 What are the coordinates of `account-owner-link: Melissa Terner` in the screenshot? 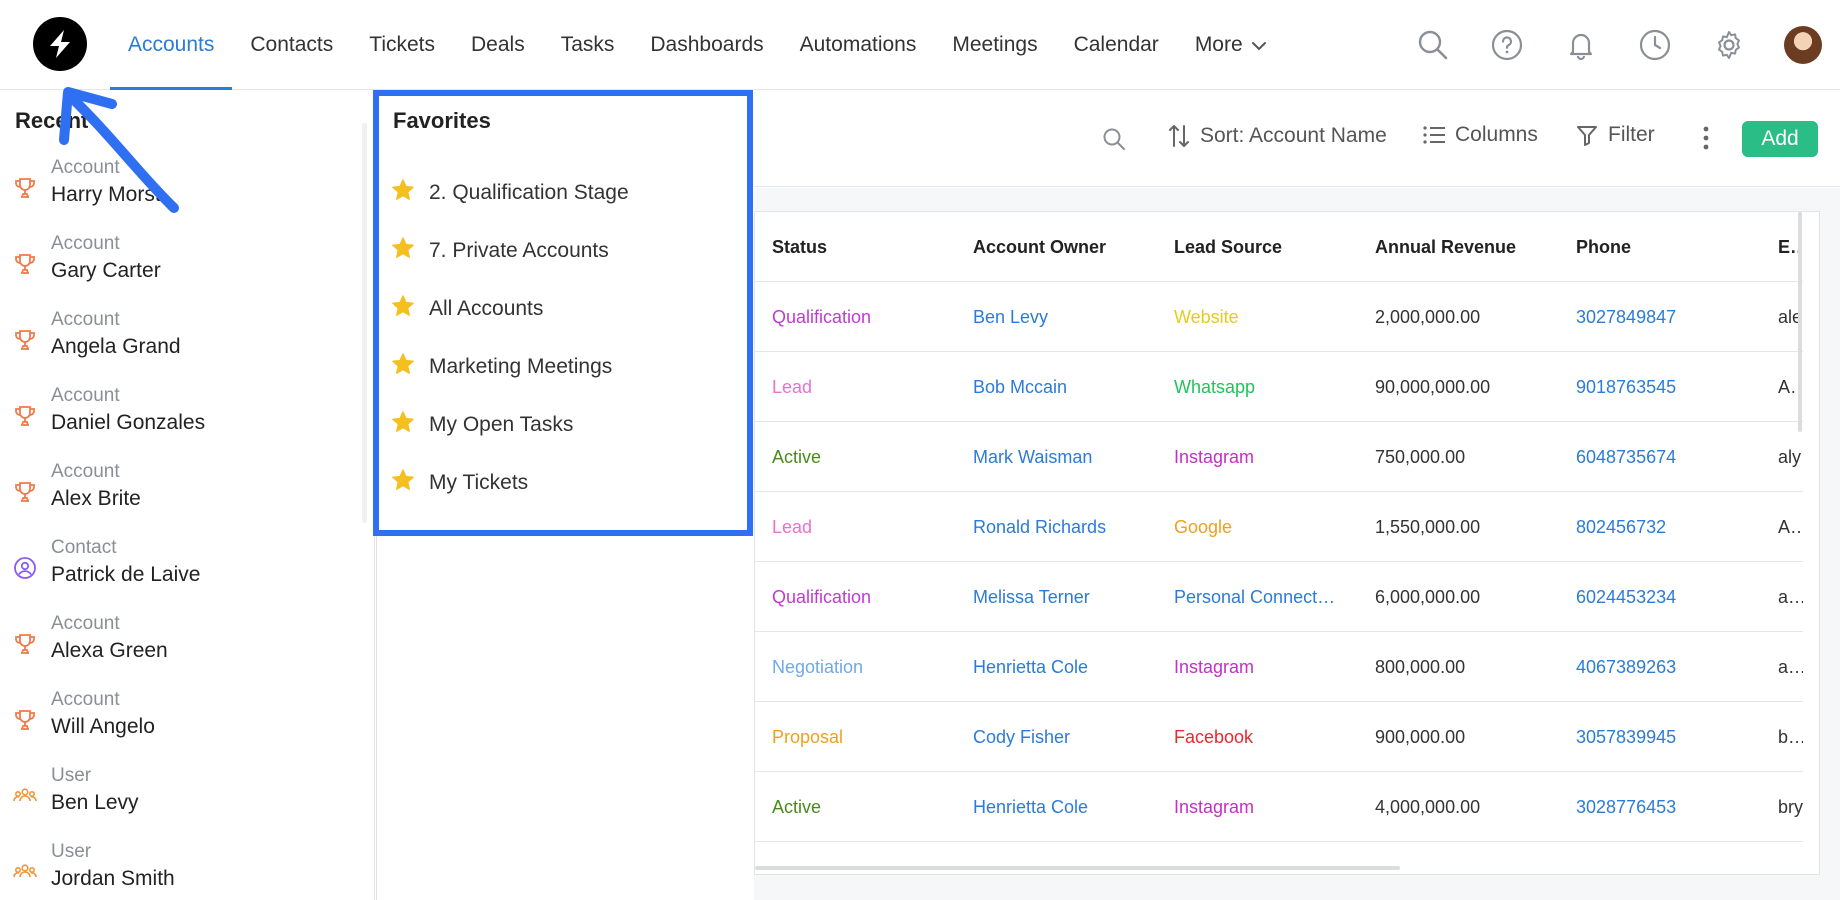 It's located at (1068, 597).